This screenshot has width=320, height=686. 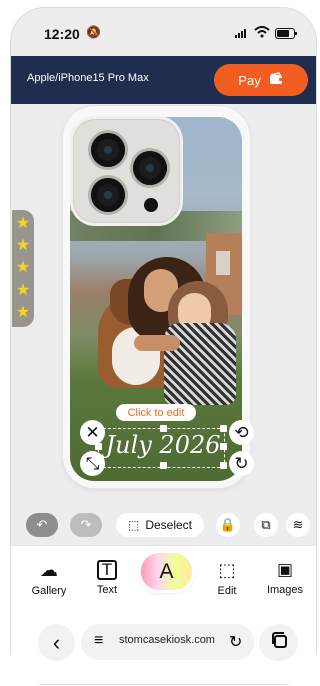 I want to click on cloud-upload-icon: ☁, so click(x=49, y=570).